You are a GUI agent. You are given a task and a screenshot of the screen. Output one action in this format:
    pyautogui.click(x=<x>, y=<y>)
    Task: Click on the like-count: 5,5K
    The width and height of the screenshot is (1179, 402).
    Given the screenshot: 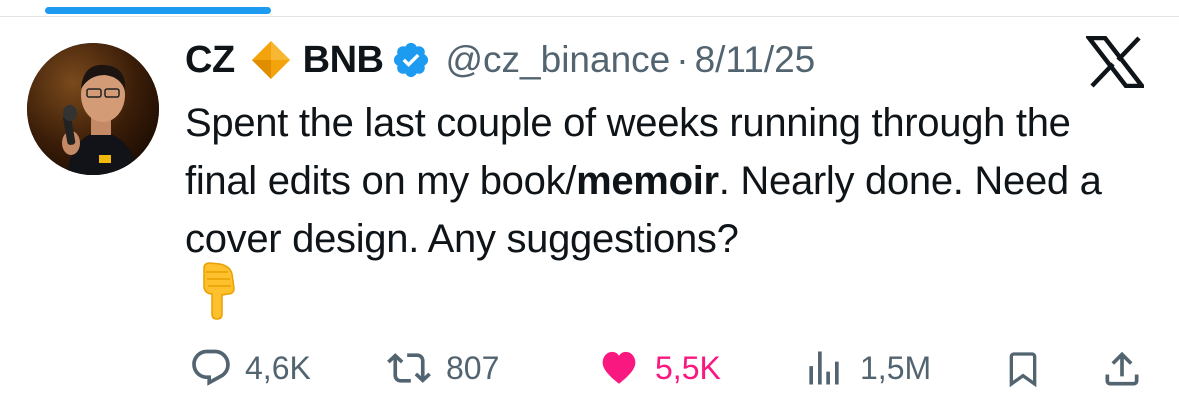 What is the action you would take?
    pyautogui.click(x=688, y=367)
    